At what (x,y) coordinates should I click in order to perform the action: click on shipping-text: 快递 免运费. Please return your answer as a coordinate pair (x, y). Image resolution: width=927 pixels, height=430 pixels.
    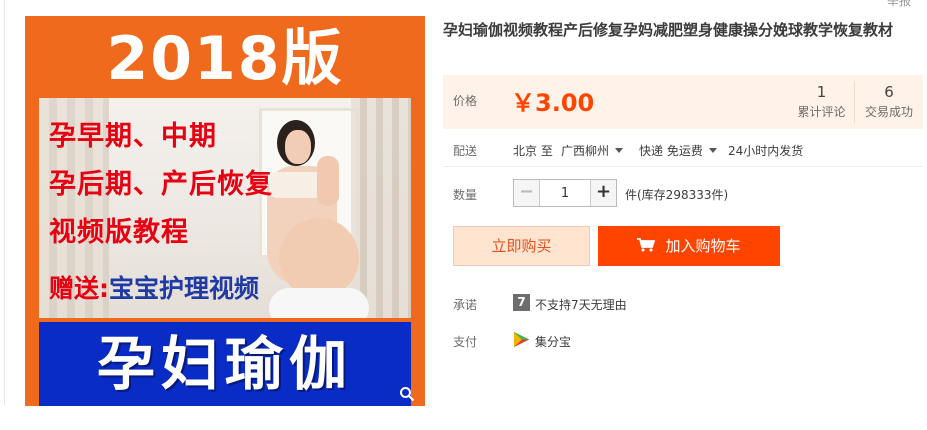
    Looking at the image, I should click on (671, 151).